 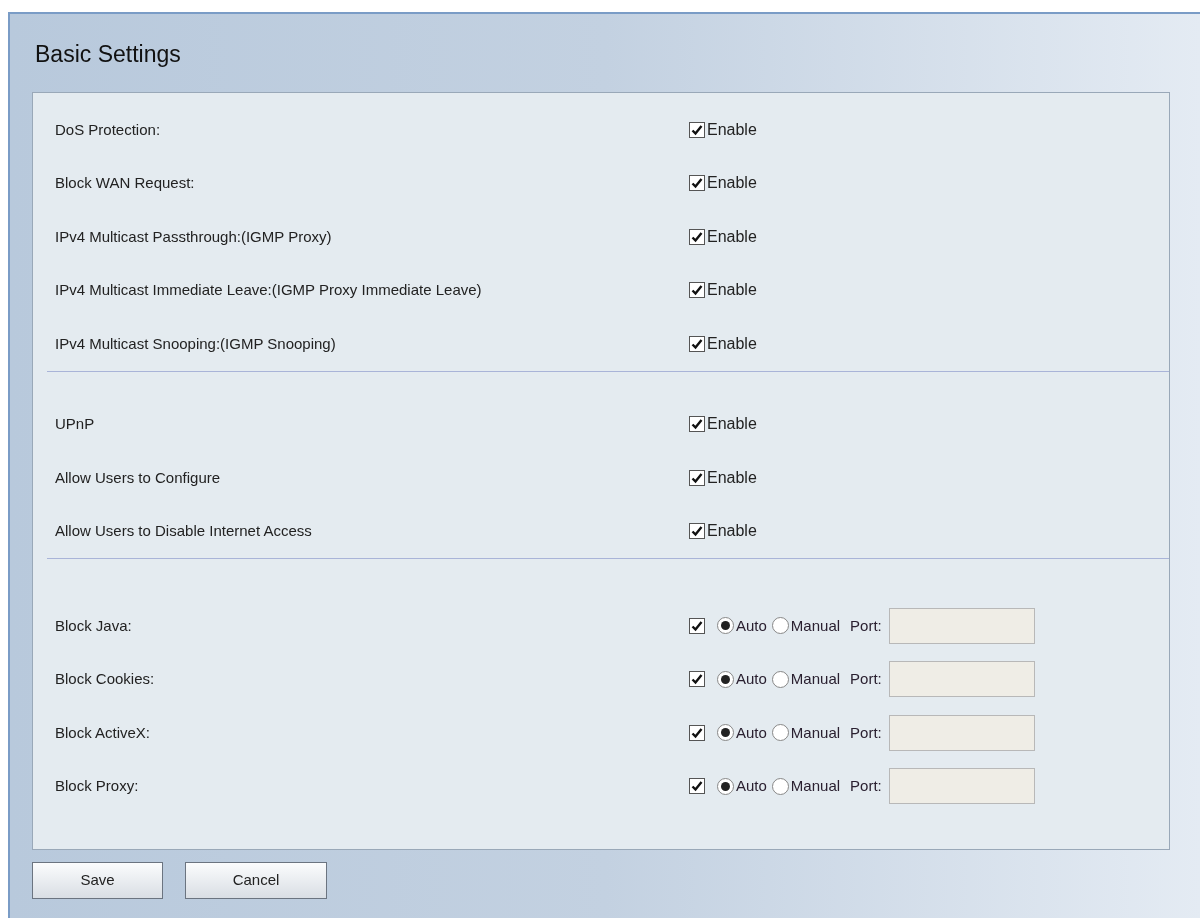 What do you see at coordinates (183, 531) in the screenshot?
I see `setting-label: Allow Users to Disable Internet Access` at bounding box center [183, 531].